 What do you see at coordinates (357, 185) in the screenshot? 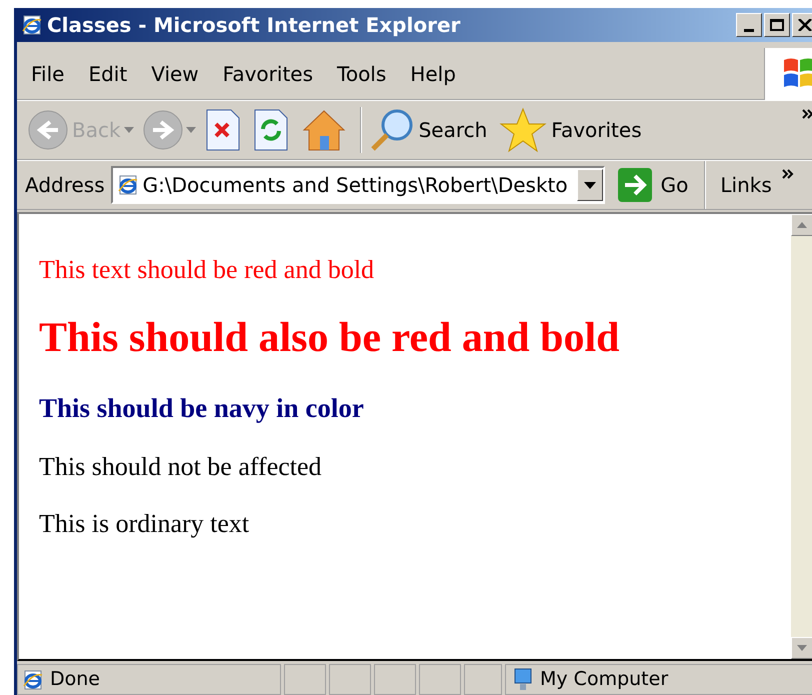
I see `address-field: G:\Documents and Settings\Robert\Deskto` at bounding box center [357, 185].